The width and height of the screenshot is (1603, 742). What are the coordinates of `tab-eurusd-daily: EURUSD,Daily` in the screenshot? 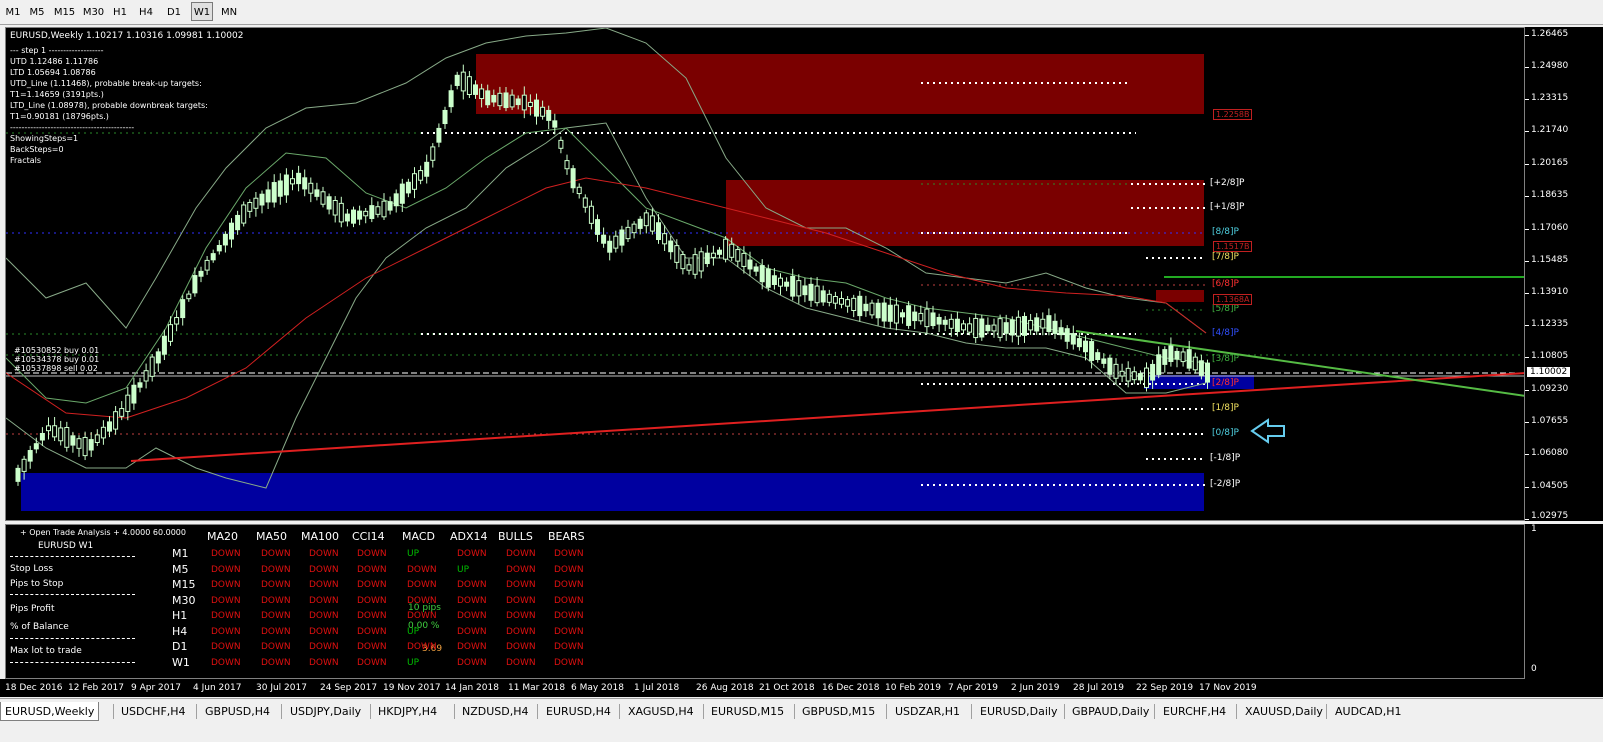 It's located at (1018, 711).